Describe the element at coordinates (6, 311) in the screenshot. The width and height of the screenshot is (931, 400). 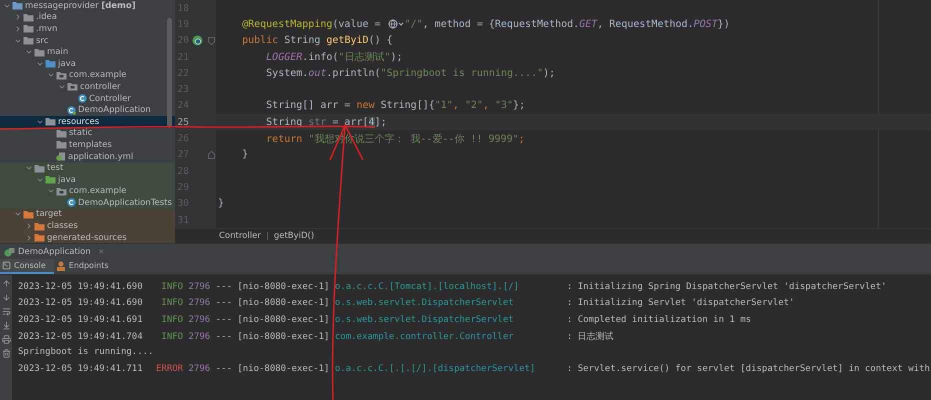
I see `wrap-text-icon` at that location.